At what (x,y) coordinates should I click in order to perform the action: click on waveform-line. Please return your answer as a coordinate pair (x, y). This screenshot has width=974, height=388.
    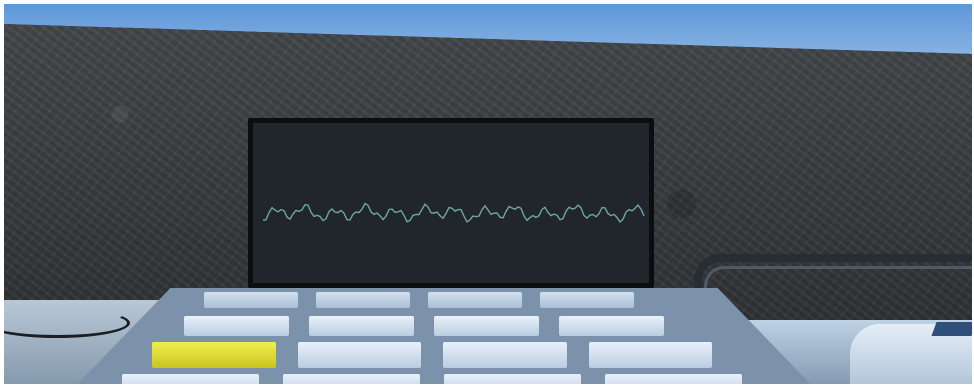
    Looking at the image, I should click on (453, 213).